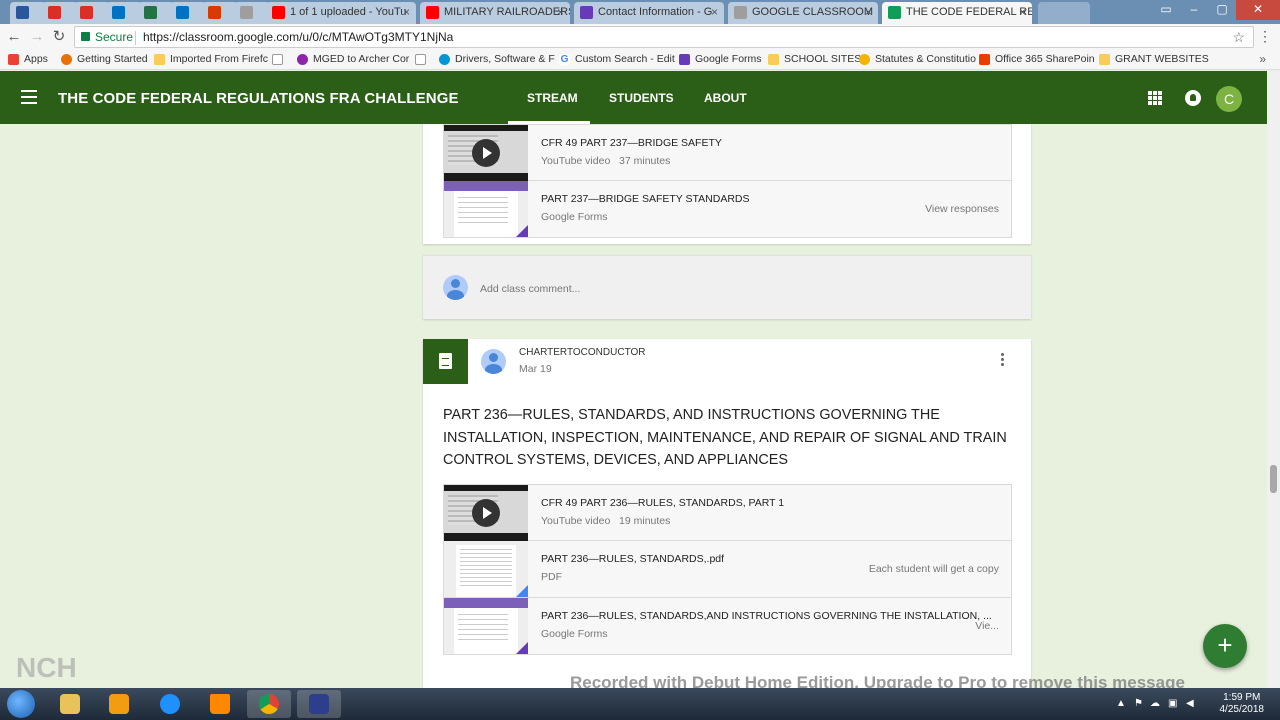 The height and width of the screenshot is (720, 1280). I want to click on video-thumbnail, so click(486, 513).